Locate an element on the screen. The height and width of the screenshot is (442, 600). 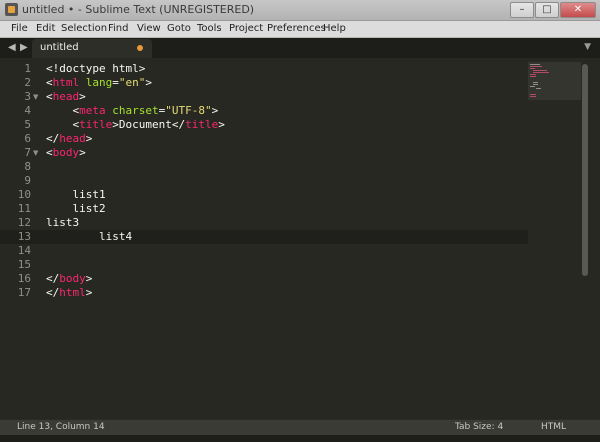
code-line-6: 6 </head> is located at coordinates (264, 139).